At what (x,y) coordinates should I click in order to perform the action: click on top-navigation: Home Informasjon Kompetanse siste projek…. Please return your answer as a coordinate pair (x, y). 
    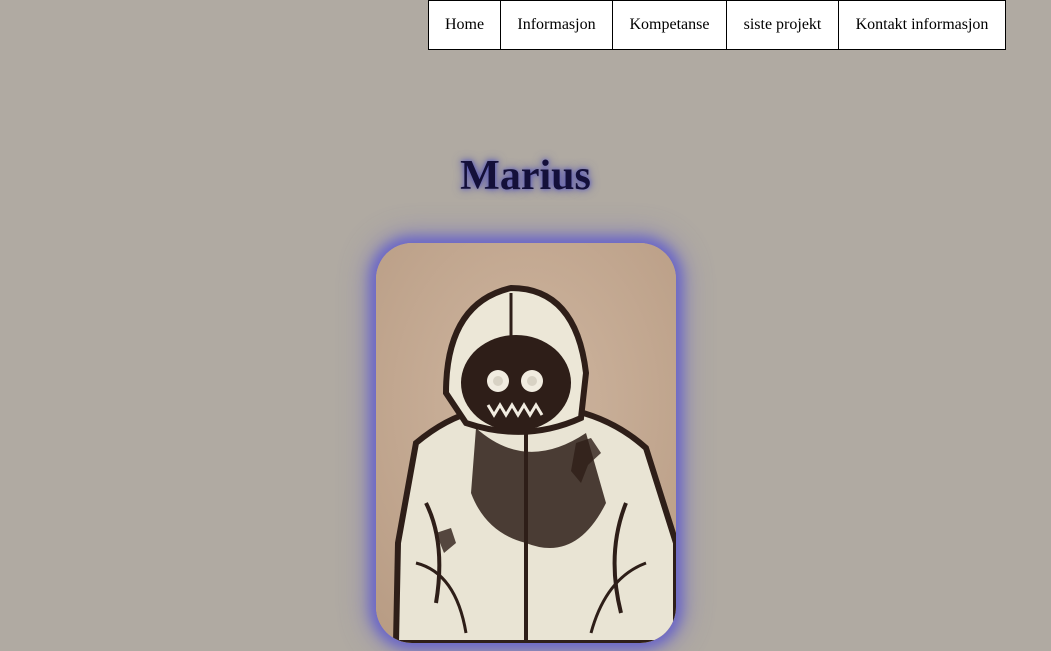
    Looking at the image, I should click on (717, 25).